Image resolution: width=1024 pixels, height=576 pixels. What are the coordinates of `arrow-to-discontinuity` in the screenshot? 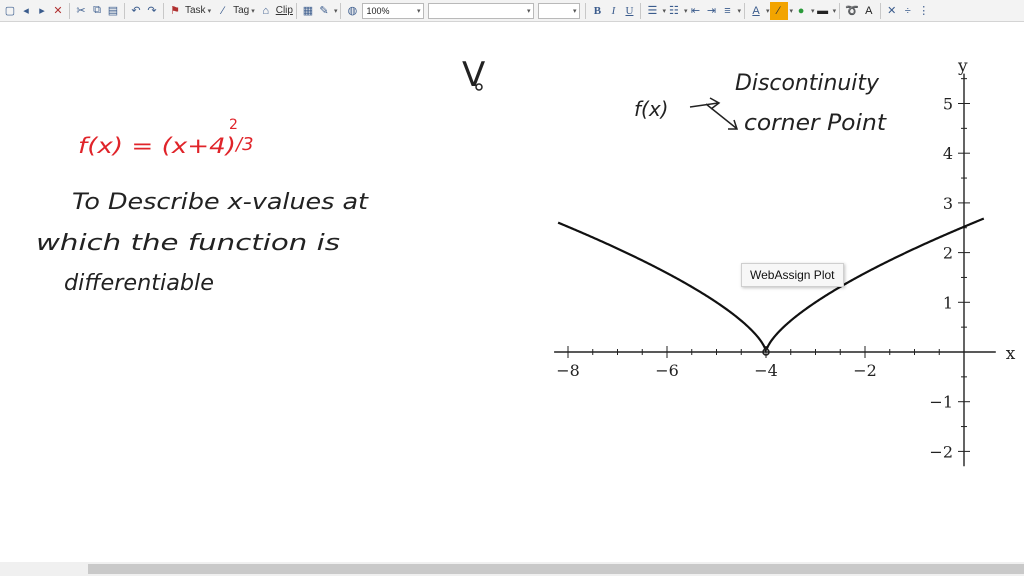 It's located at (705, 103).